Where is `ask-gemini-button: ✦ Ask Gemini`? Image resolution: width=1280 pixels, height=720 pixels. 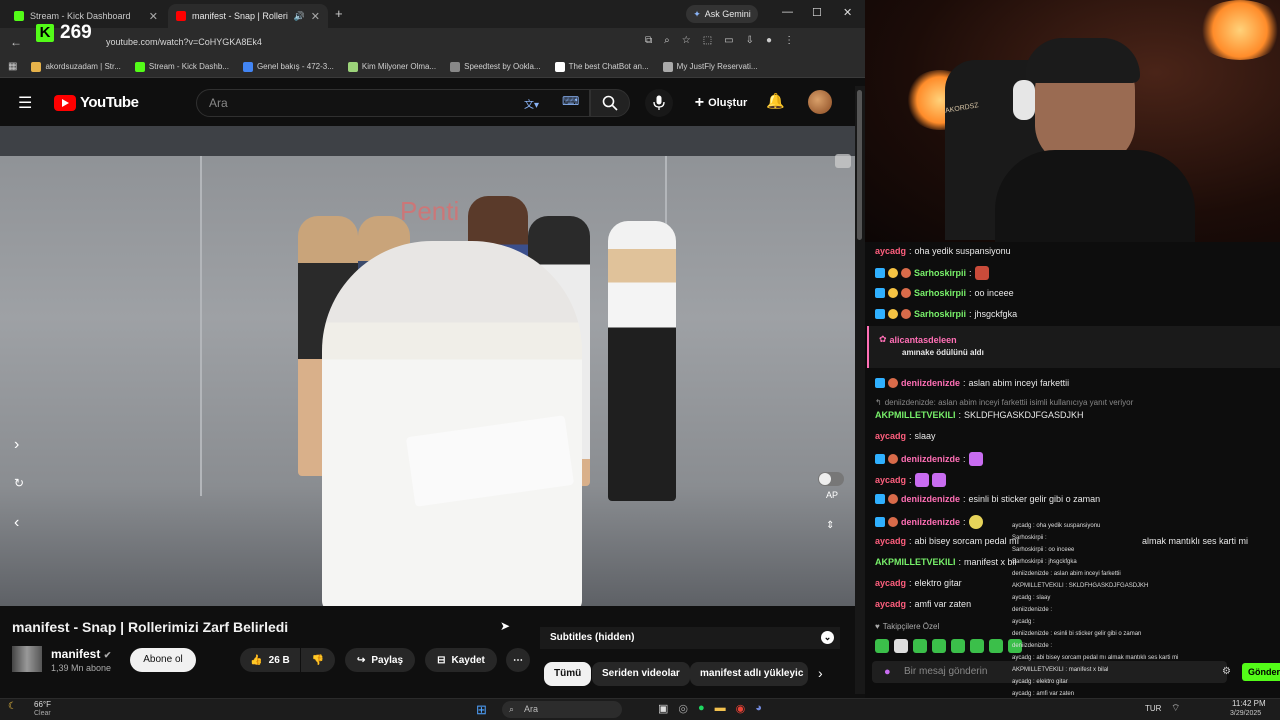 ask-gemini-button: ✦ Ask Gemini is located at coordinates (722, 14).